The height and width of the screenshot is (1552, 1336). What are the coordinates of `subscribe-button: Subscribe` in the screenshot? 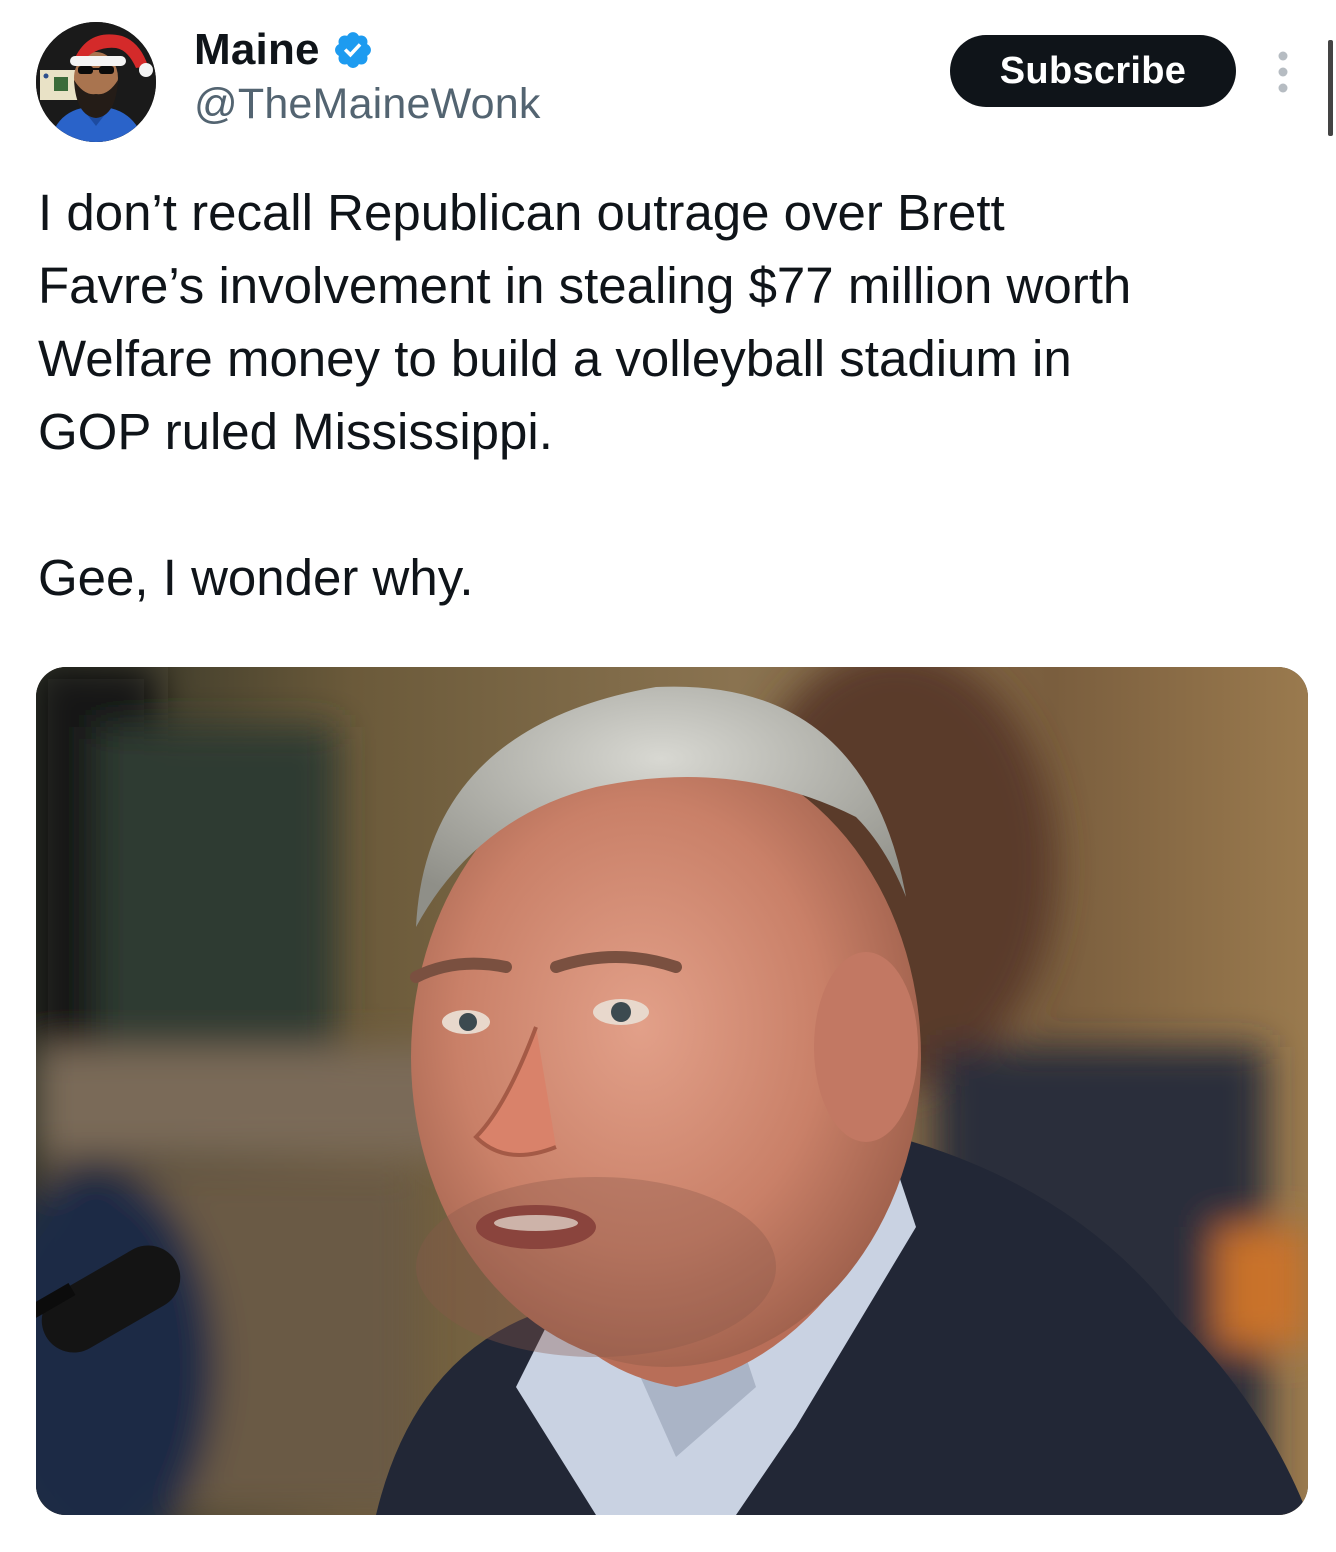 It's located at (1093, 71).